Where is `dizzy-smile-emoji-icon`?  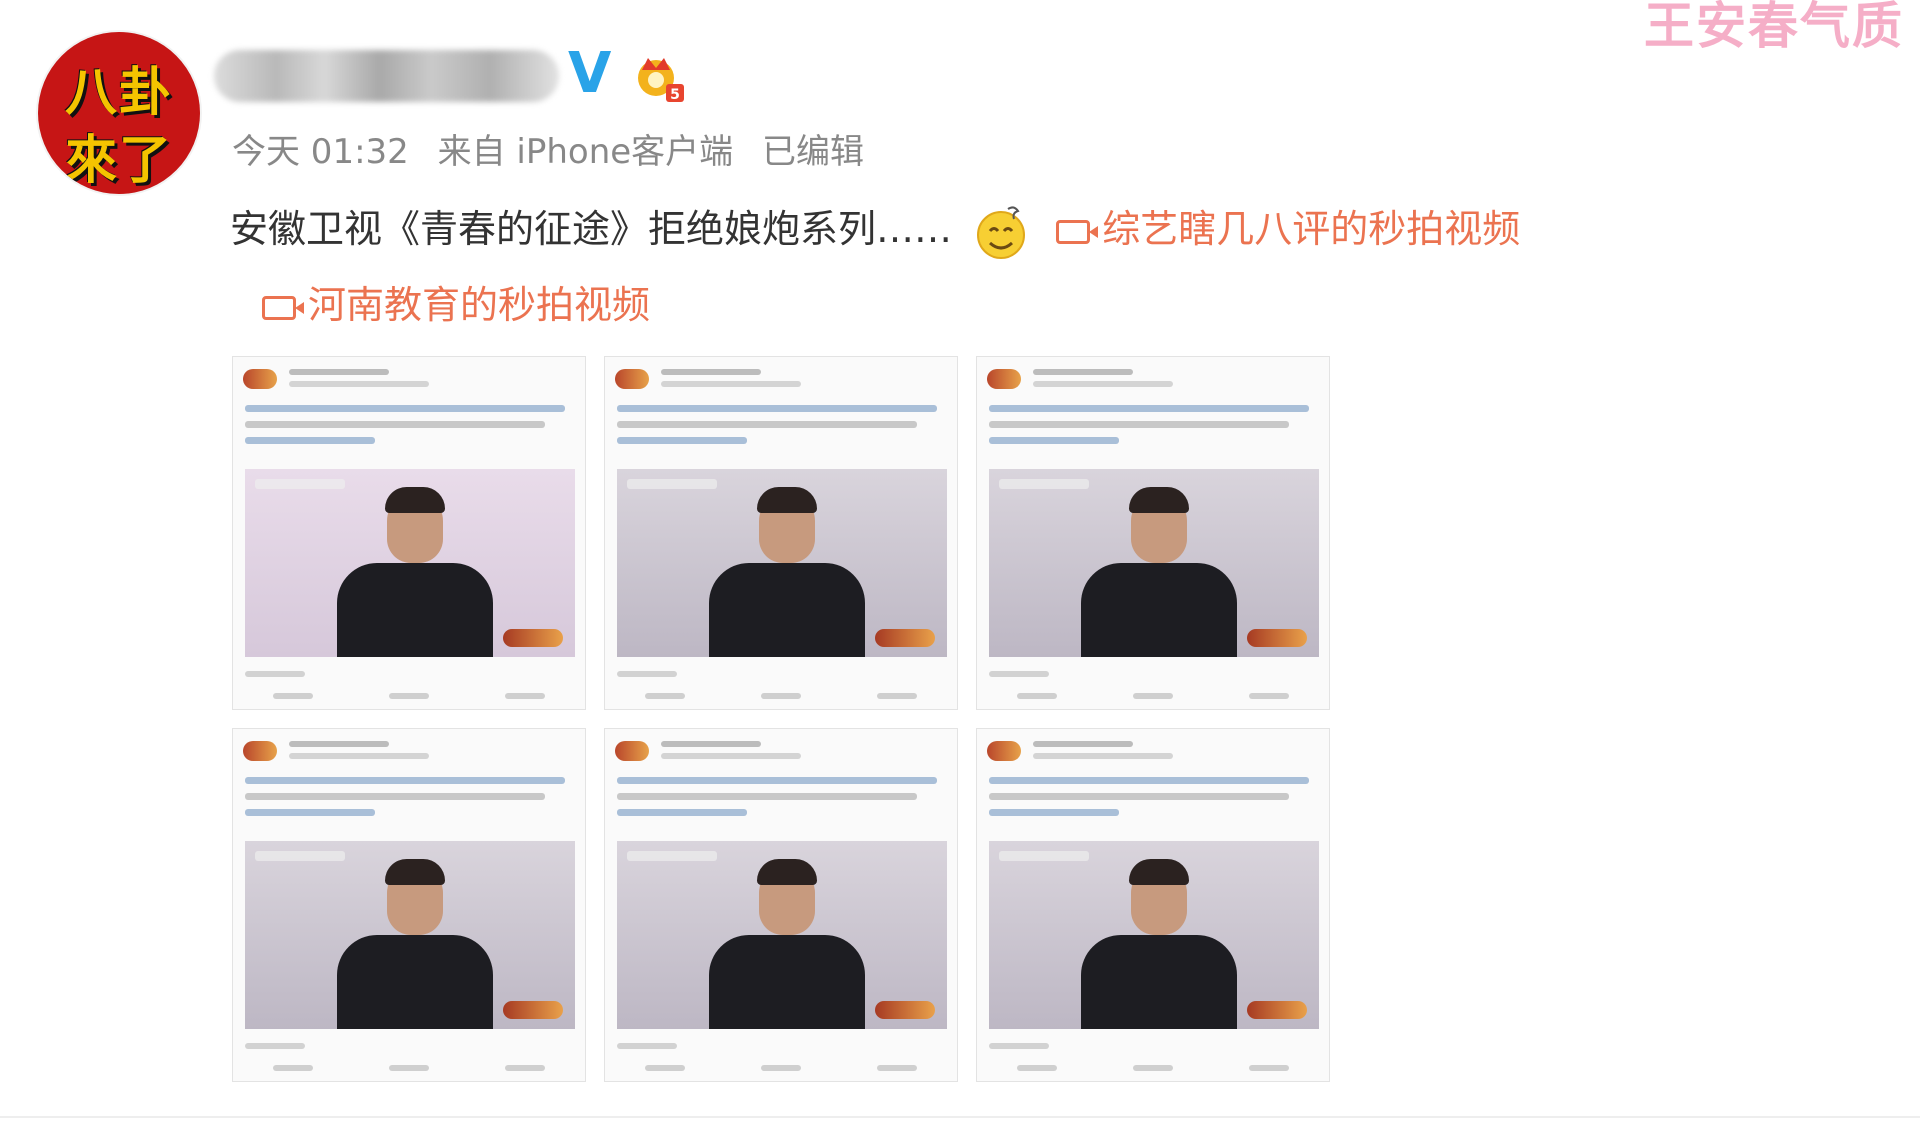
dizzy-smile-emoji-icon is located at coordinates (1001, 232).